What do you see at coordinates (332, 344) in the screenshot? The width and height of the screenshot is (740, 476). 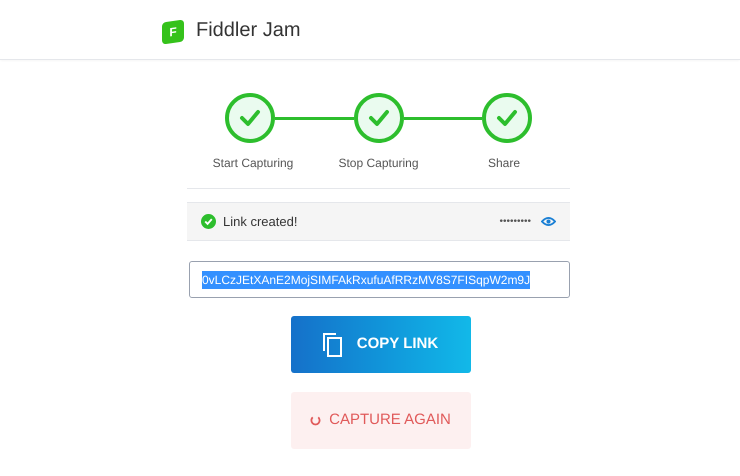 I see `copy-icon` at bounding box center [332, 344].